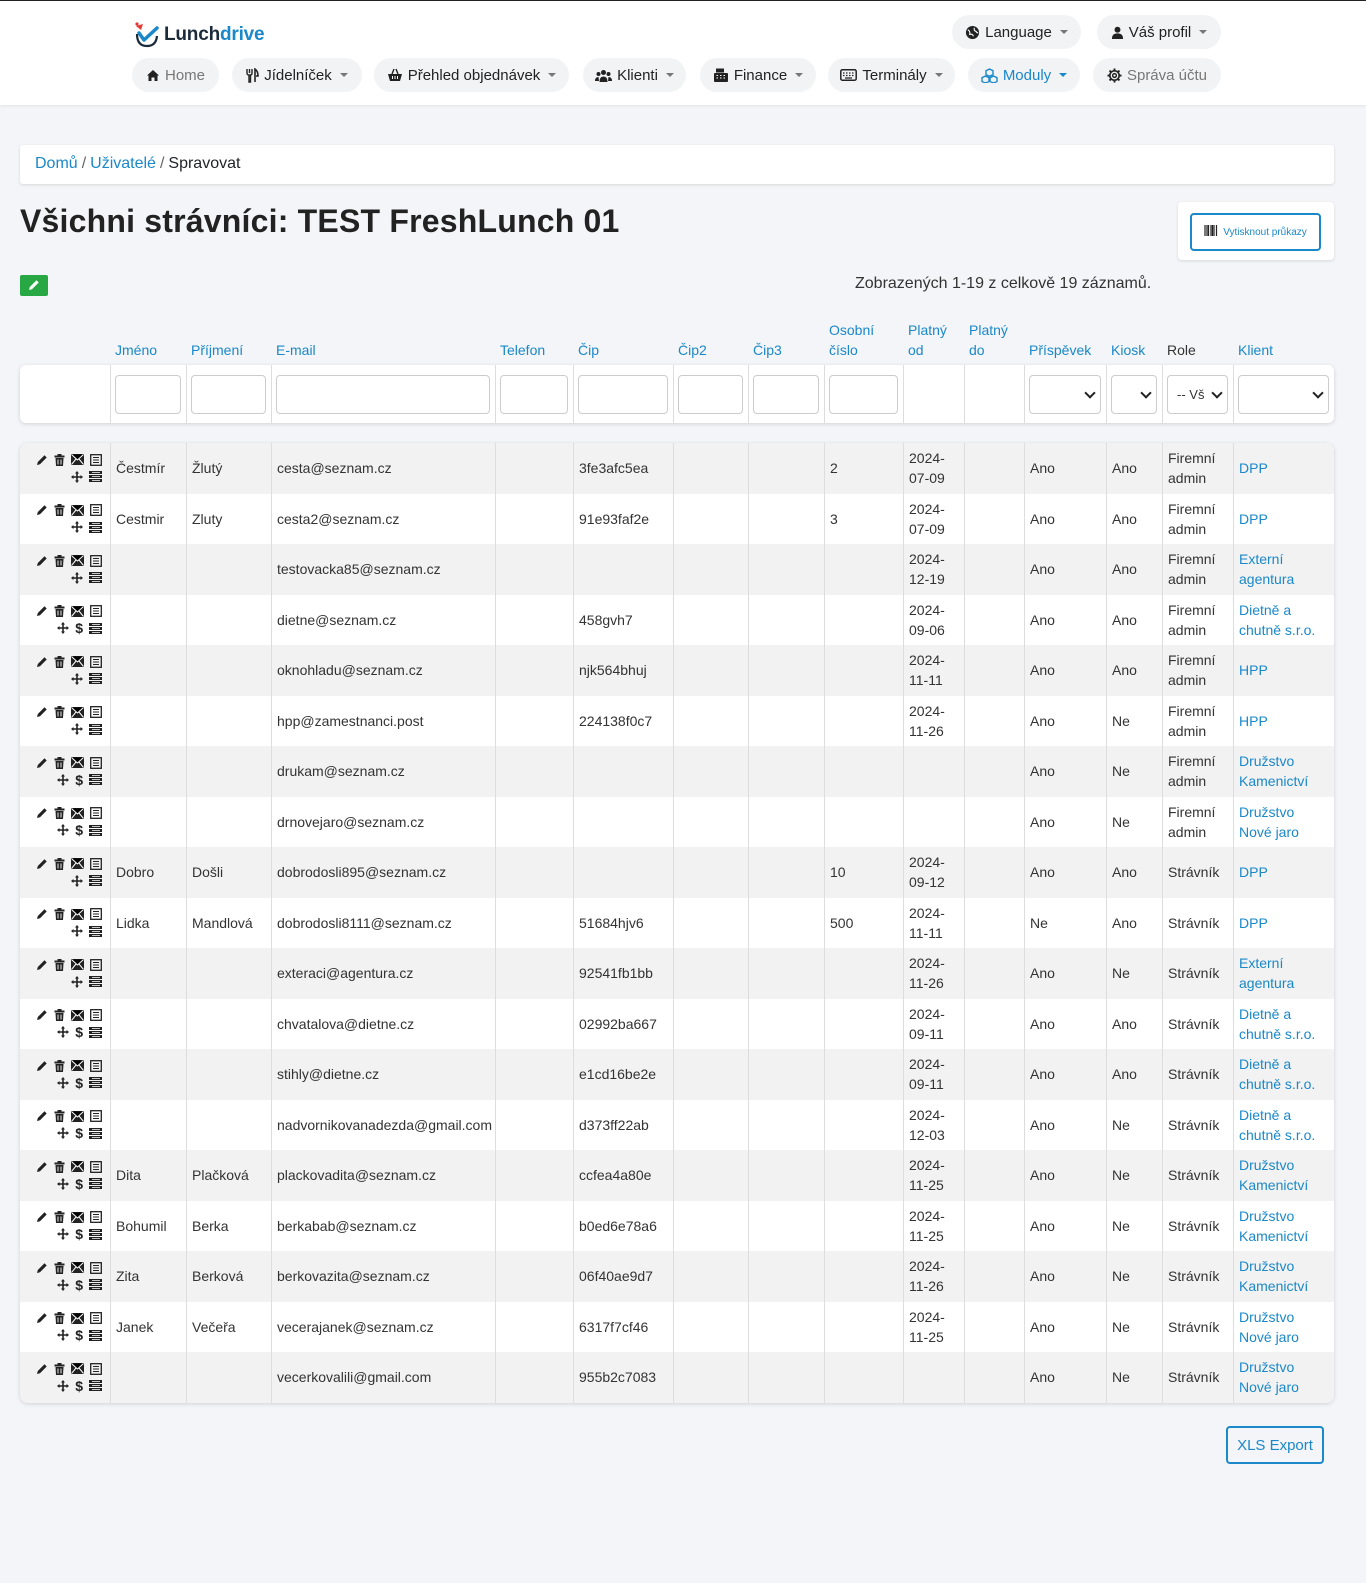 Image resolution: width=1366 pixels, height=1583 pixels. What do you see at coordinates (758, 75) in the screenshot?
I see `nav-finance: Finance` at bounding box center [758, 75].